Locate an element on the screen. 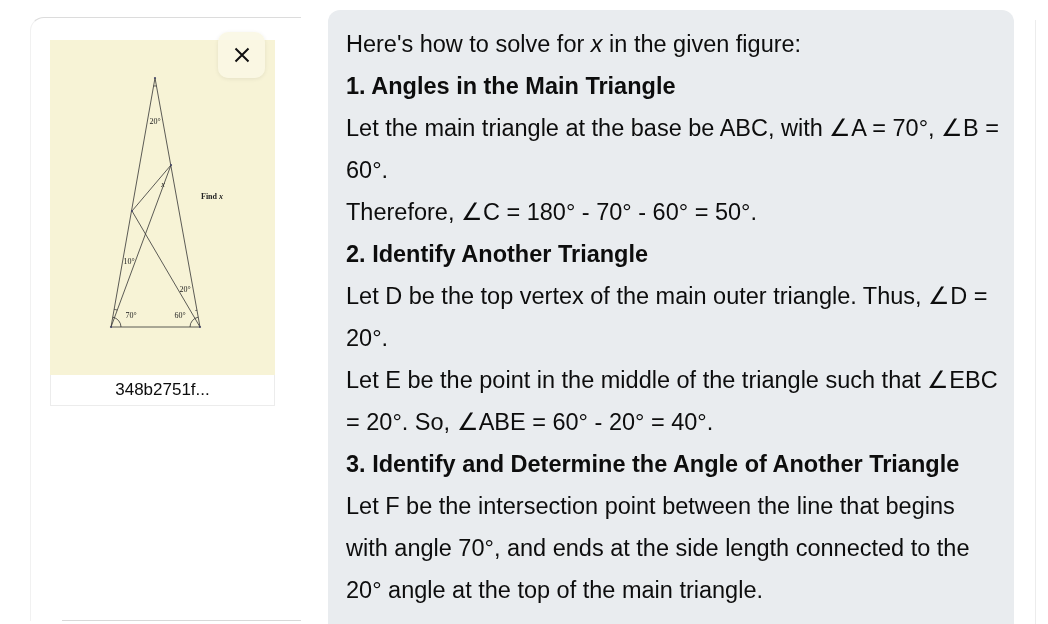 Image resolution: width=1048 pixels, height=624 pixels. close-button is located at coordinates (241, 55).